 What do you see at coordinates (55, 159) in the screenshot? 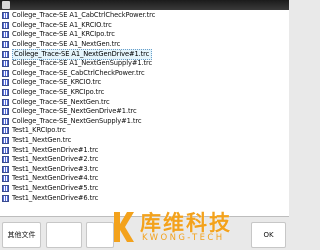
I see `file-name-label: Test1_NextGenDrive#2.trc` at bounding box center [55, 159].